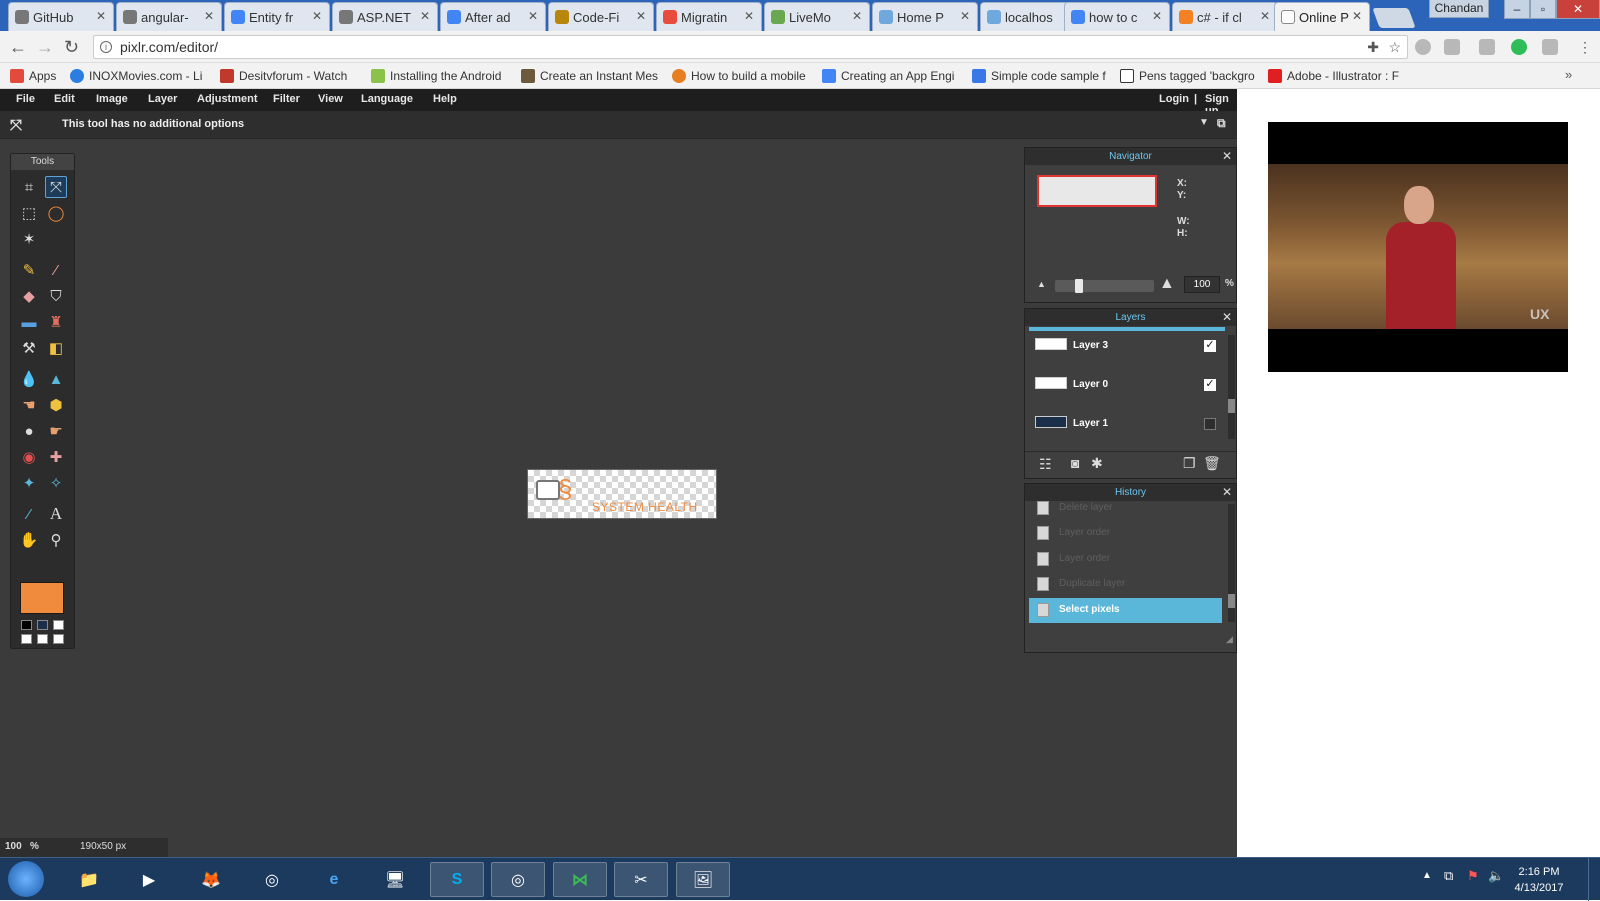 The width and height of the screenshot is (1600, 901). What do you see at coordinates (601, 16) in the screenshot?
I see `browser-tab: Code-Fi ✕` at bounding box center [601, 16].